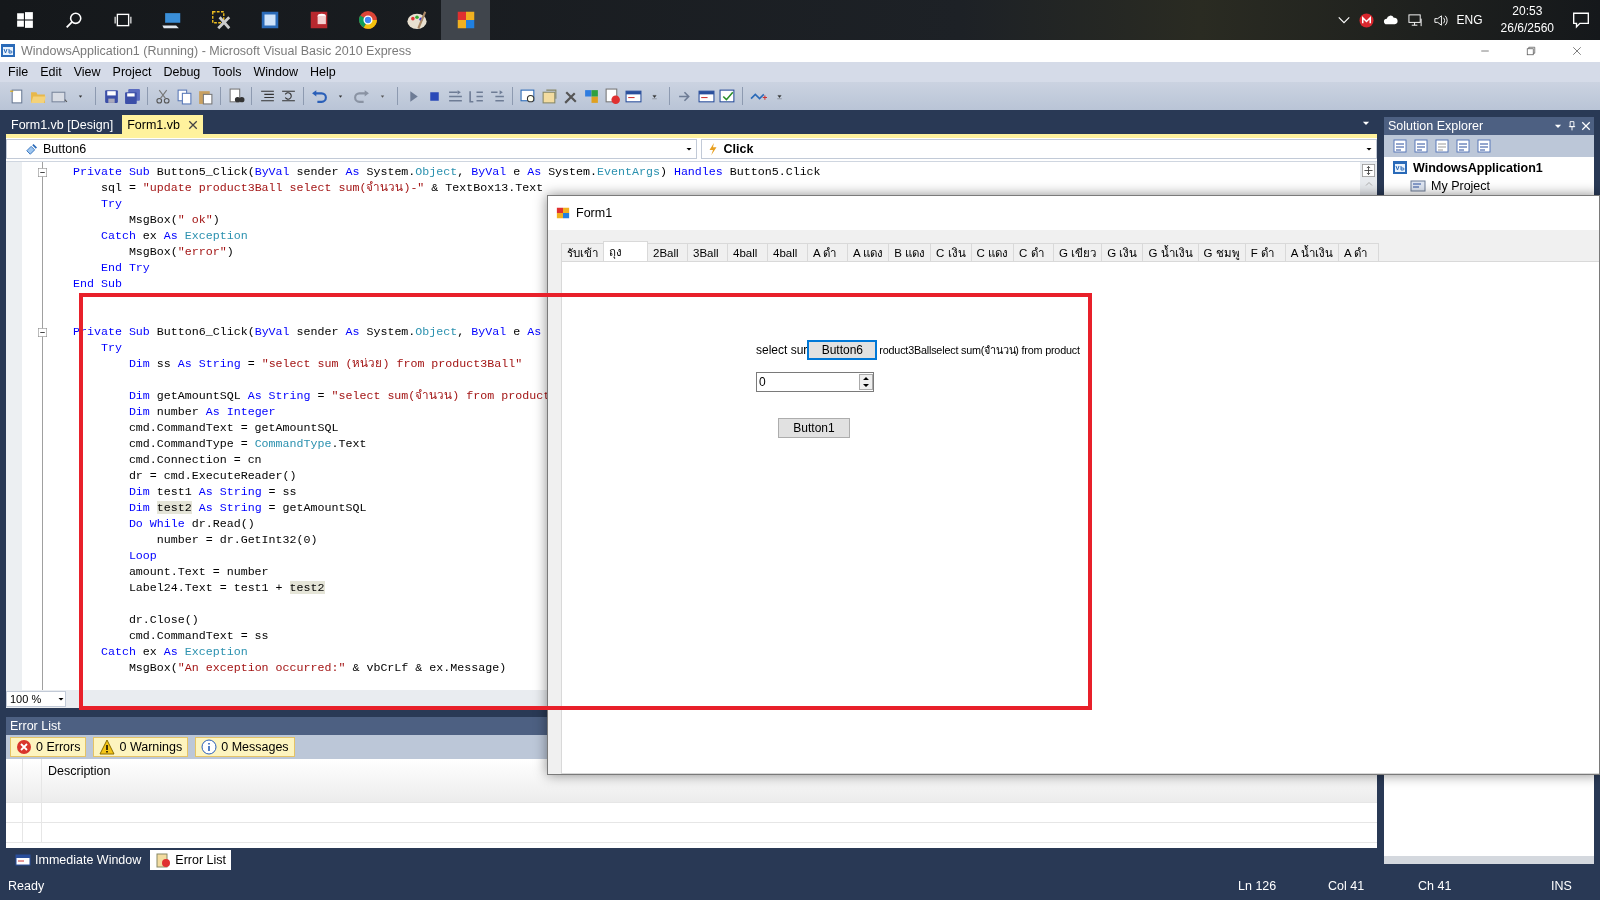 Image resolution: width=1600 pixels, height=900 pixels. Describe the element at coordinates (247, 444) in the screenshot. I see `code-line: cmd.CommandType = CommandType.Text` at that location.